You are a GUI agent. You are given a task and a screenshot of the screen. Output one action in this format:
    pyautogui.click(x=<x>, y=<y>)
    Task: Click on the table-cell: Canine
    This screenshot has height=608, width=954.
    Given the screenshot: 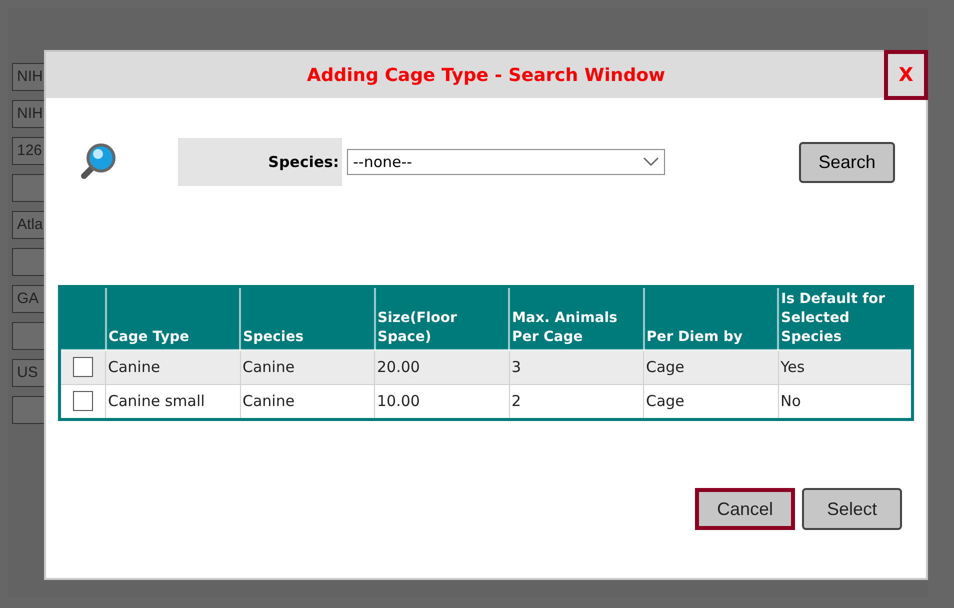 What is the action you would take?
    pyautogui.click(x=307, y=402)
    